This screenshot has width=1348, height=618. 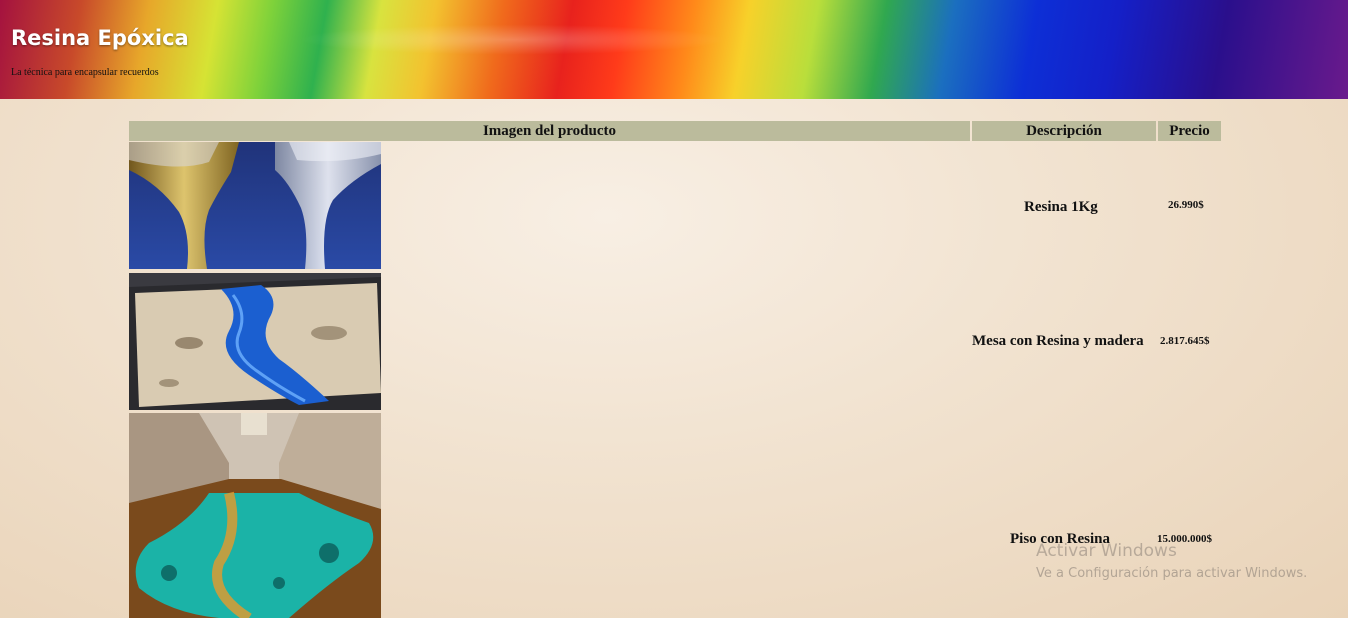 I want to click on product-price: 26.990$, so click(x=1186, y=205).